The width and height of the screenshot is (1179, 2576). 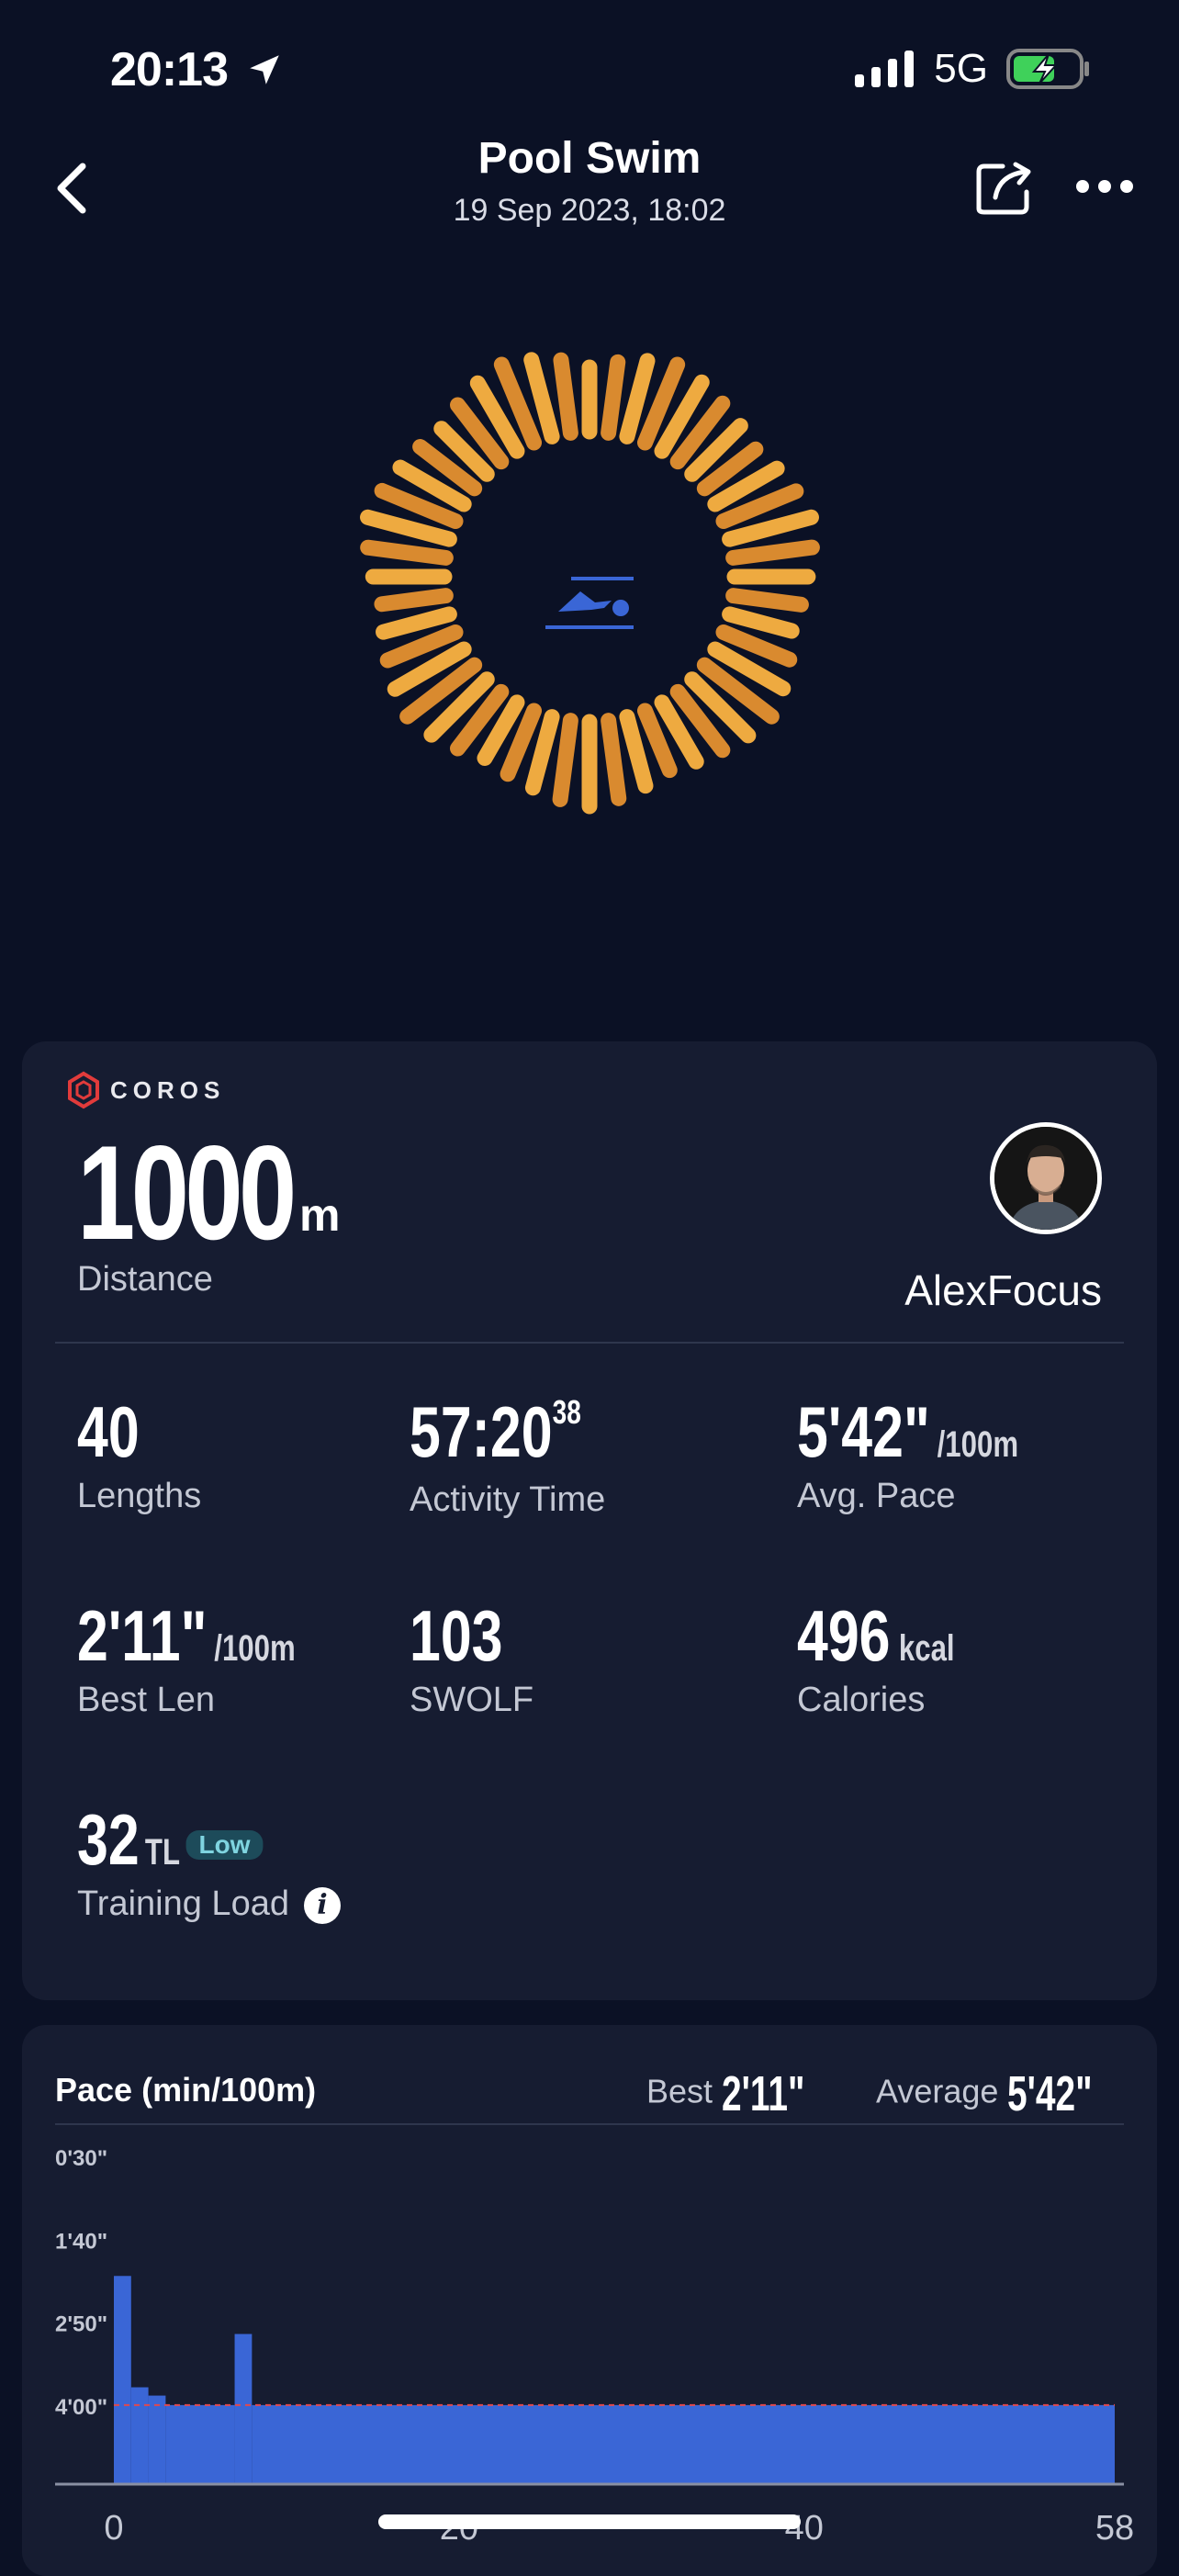 What do you see at coordinates (481, 1431) in the screenshot?
I see `activity-time-value: 57:20` at bounding box center [481, 1431].